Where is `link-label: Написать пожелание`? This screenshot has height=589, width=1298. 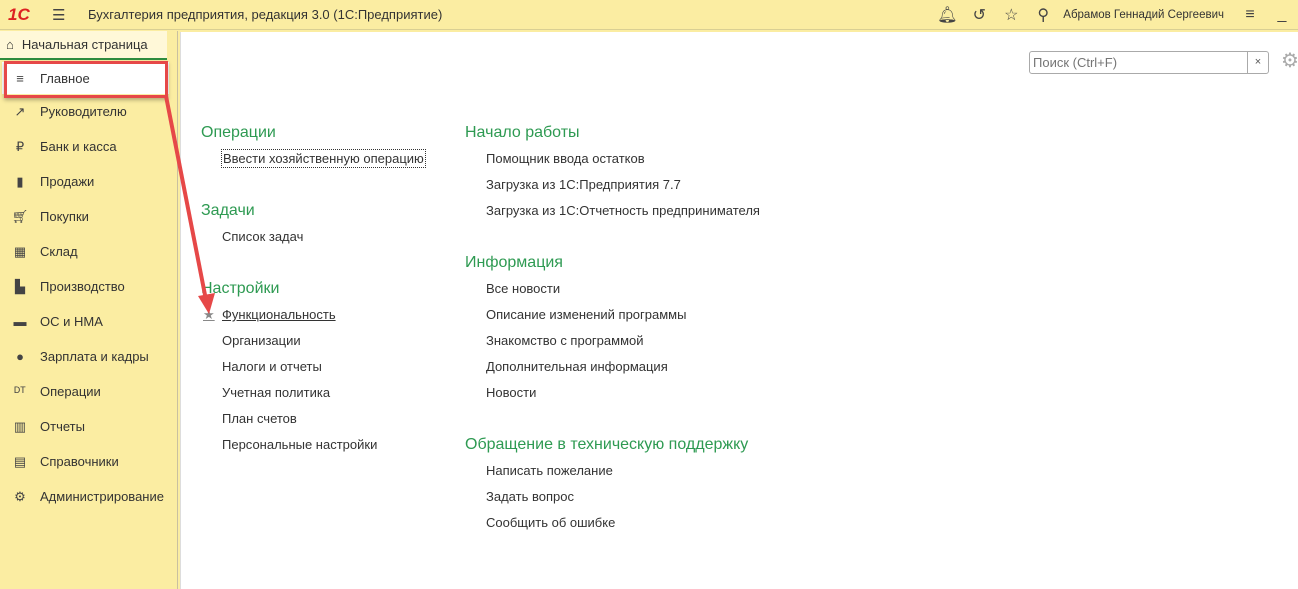
link-label: Написать пожелание is located at coordinates (549, 470).